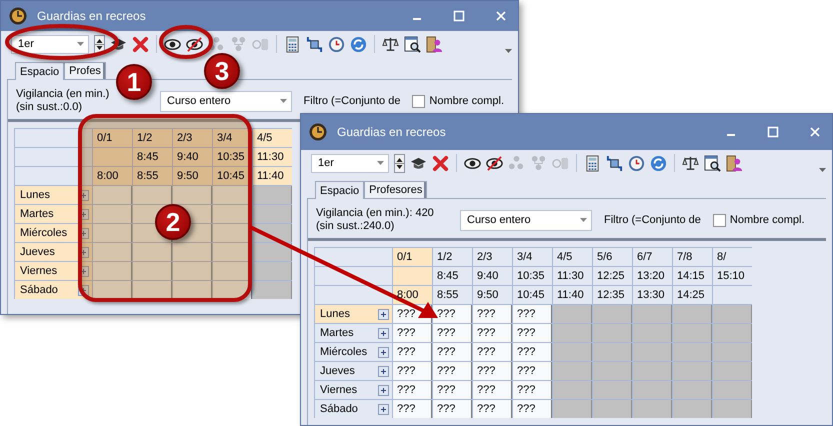 The image size is (833, 426). What do you see at coordinates (396, 189) in the screenshot?
I see `tab: Profesores` at bounding box center [396, 189].